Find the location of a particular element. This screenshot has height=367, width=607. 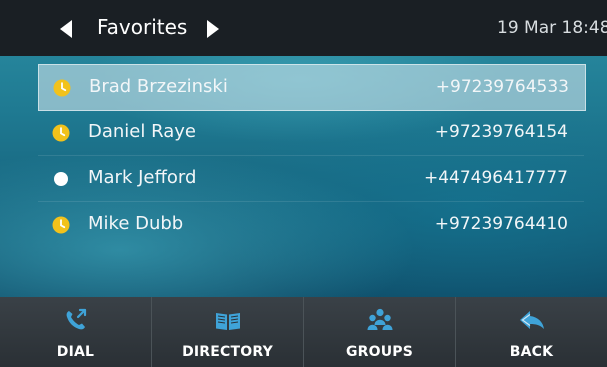

prev-page-icon is located at coordinates (66, 29).